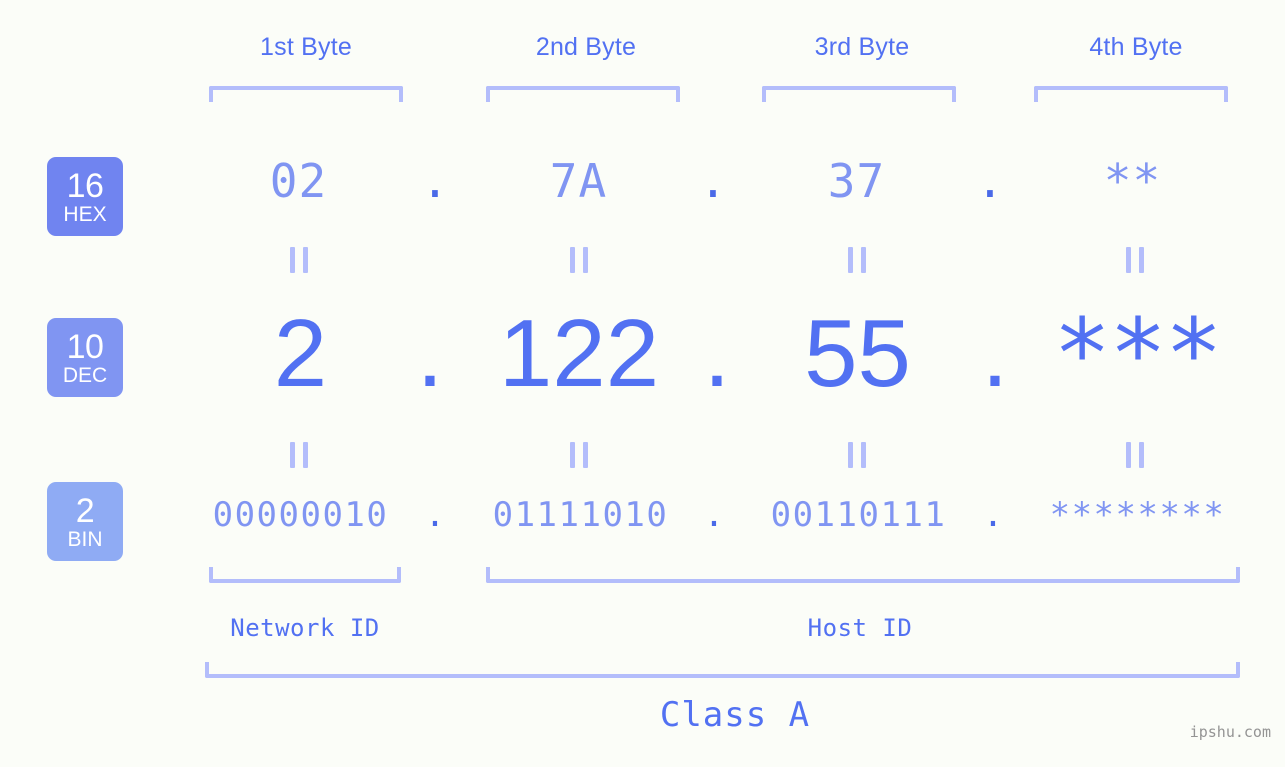 The height and width of the screenshot is (767, 1285). Describe the element at coordinates (860, 628) in the screenshot. I see `host-id-label: Host ID` at that location.